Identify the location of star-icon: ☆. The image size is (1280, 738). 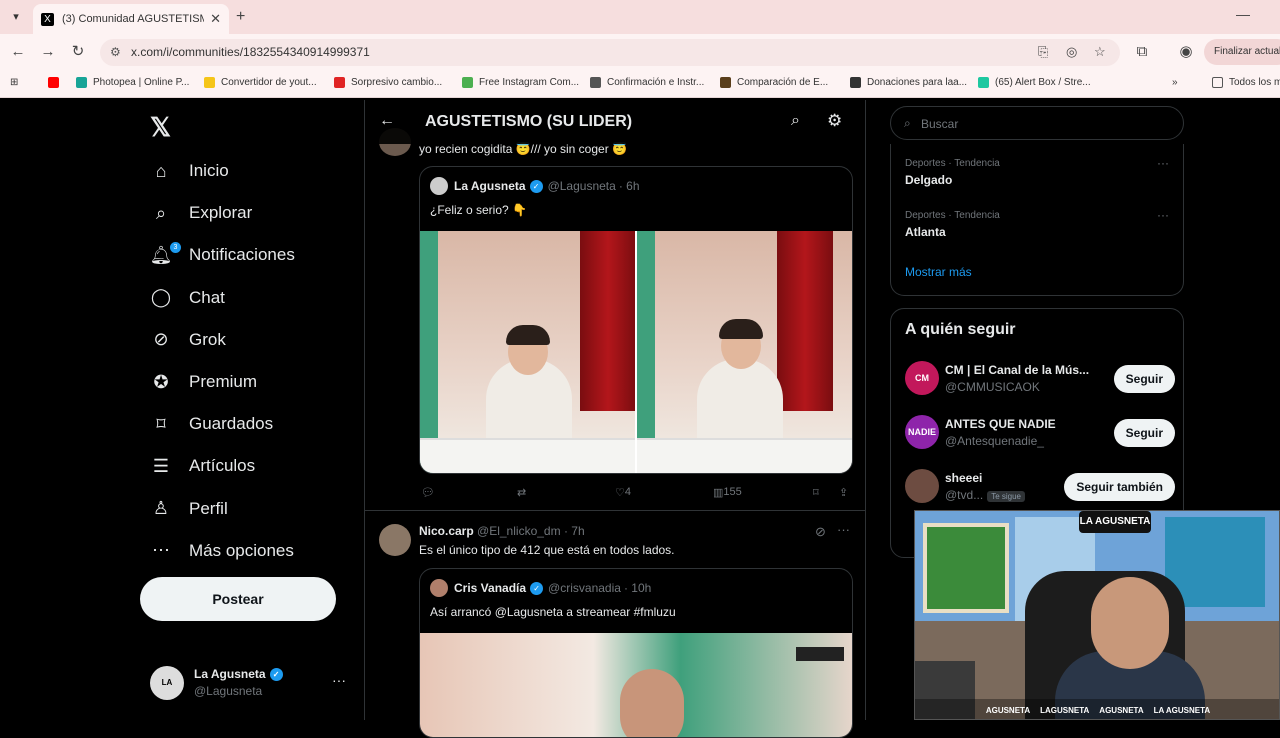
(1100, 52).